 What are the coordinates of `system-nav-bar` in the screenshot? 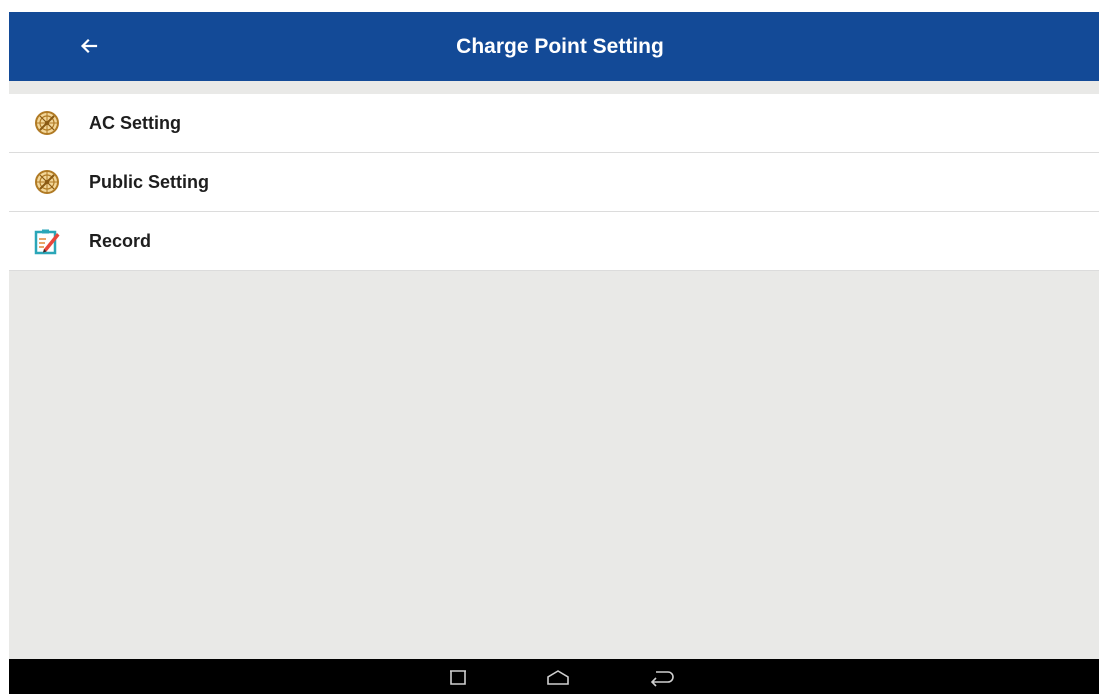 It's located at (554, 676).